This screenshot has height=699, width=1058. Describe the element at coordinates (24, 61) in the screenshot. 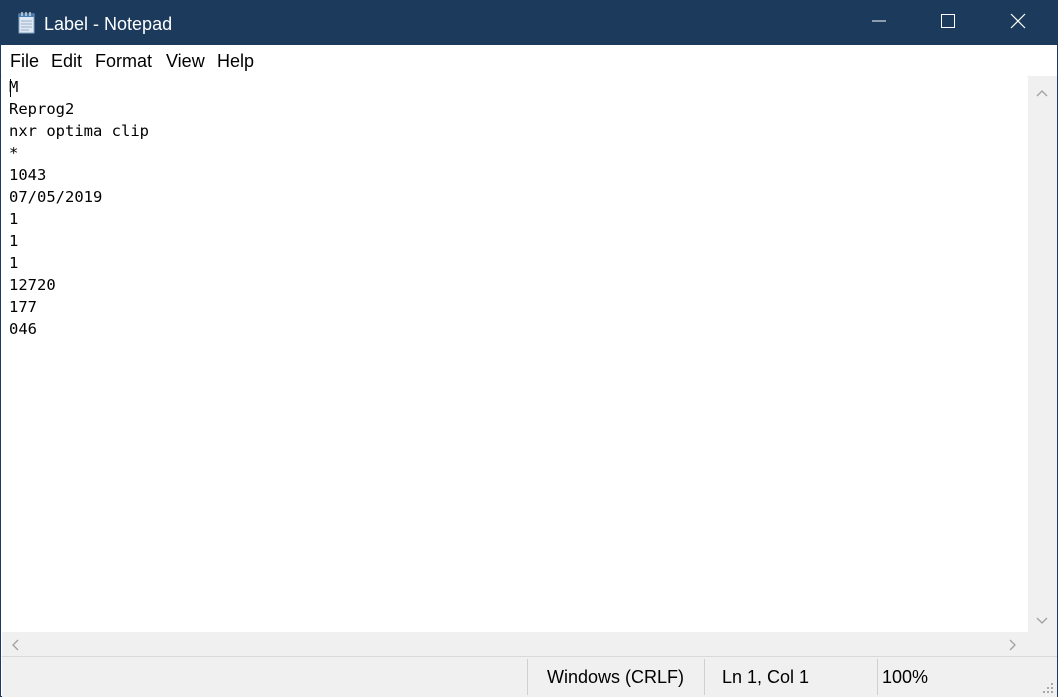

I see `menu-file: File` at that location.